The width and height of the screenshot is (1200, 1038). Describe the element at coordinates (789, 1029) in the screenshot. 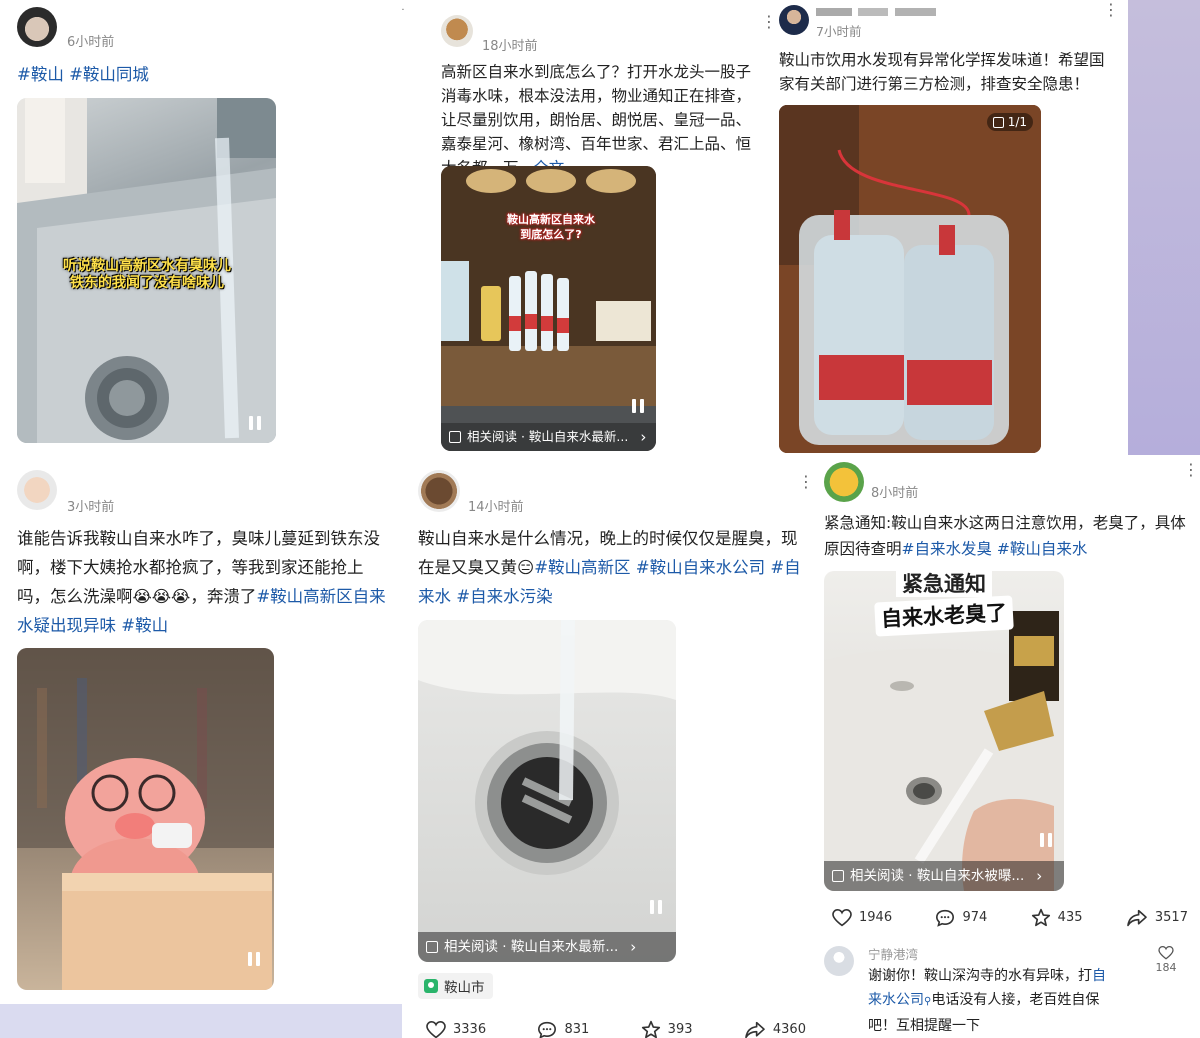

I see `share-count: 4360` at that location.